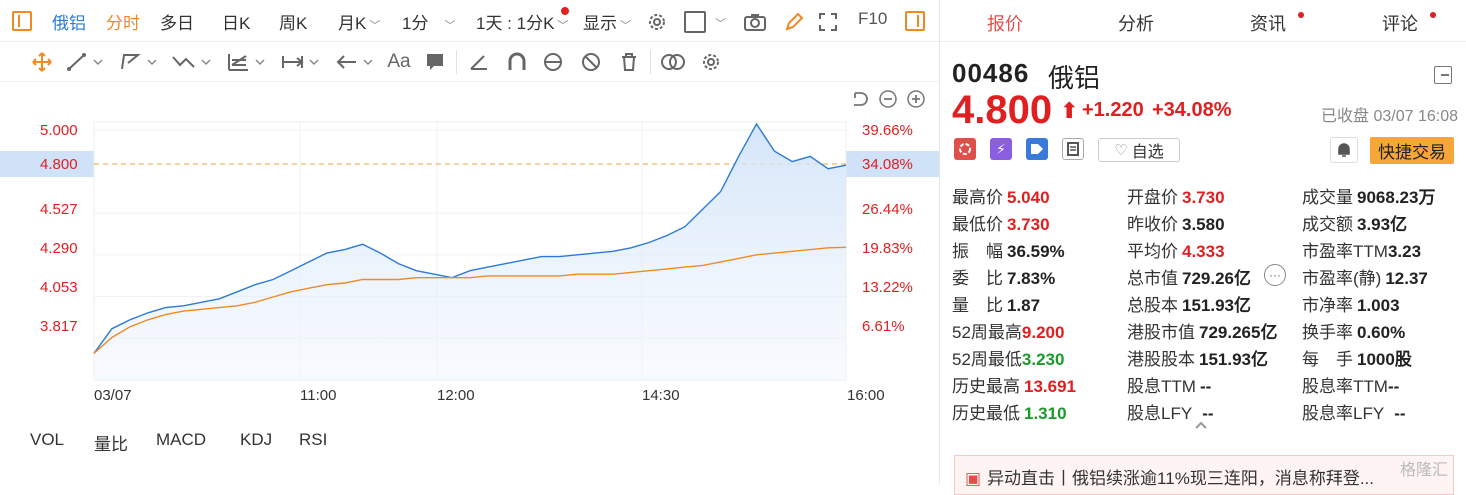 Image resolution: width=1466 pixels, height=495 pixels. What do you see at coordinates (1327, 224) in the screenshot?
I see `stat-label: 成交额` at bounding box center [1327, 224].